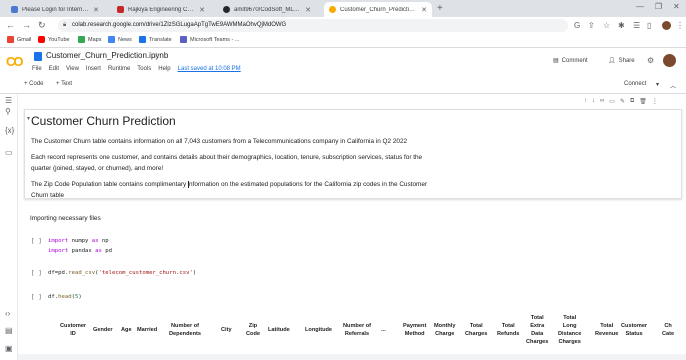 This screenshot has height=360, width=686. Describe the element at coordinates (640, 6) in the screenshot. I see `minimize-icon: —` at that location.